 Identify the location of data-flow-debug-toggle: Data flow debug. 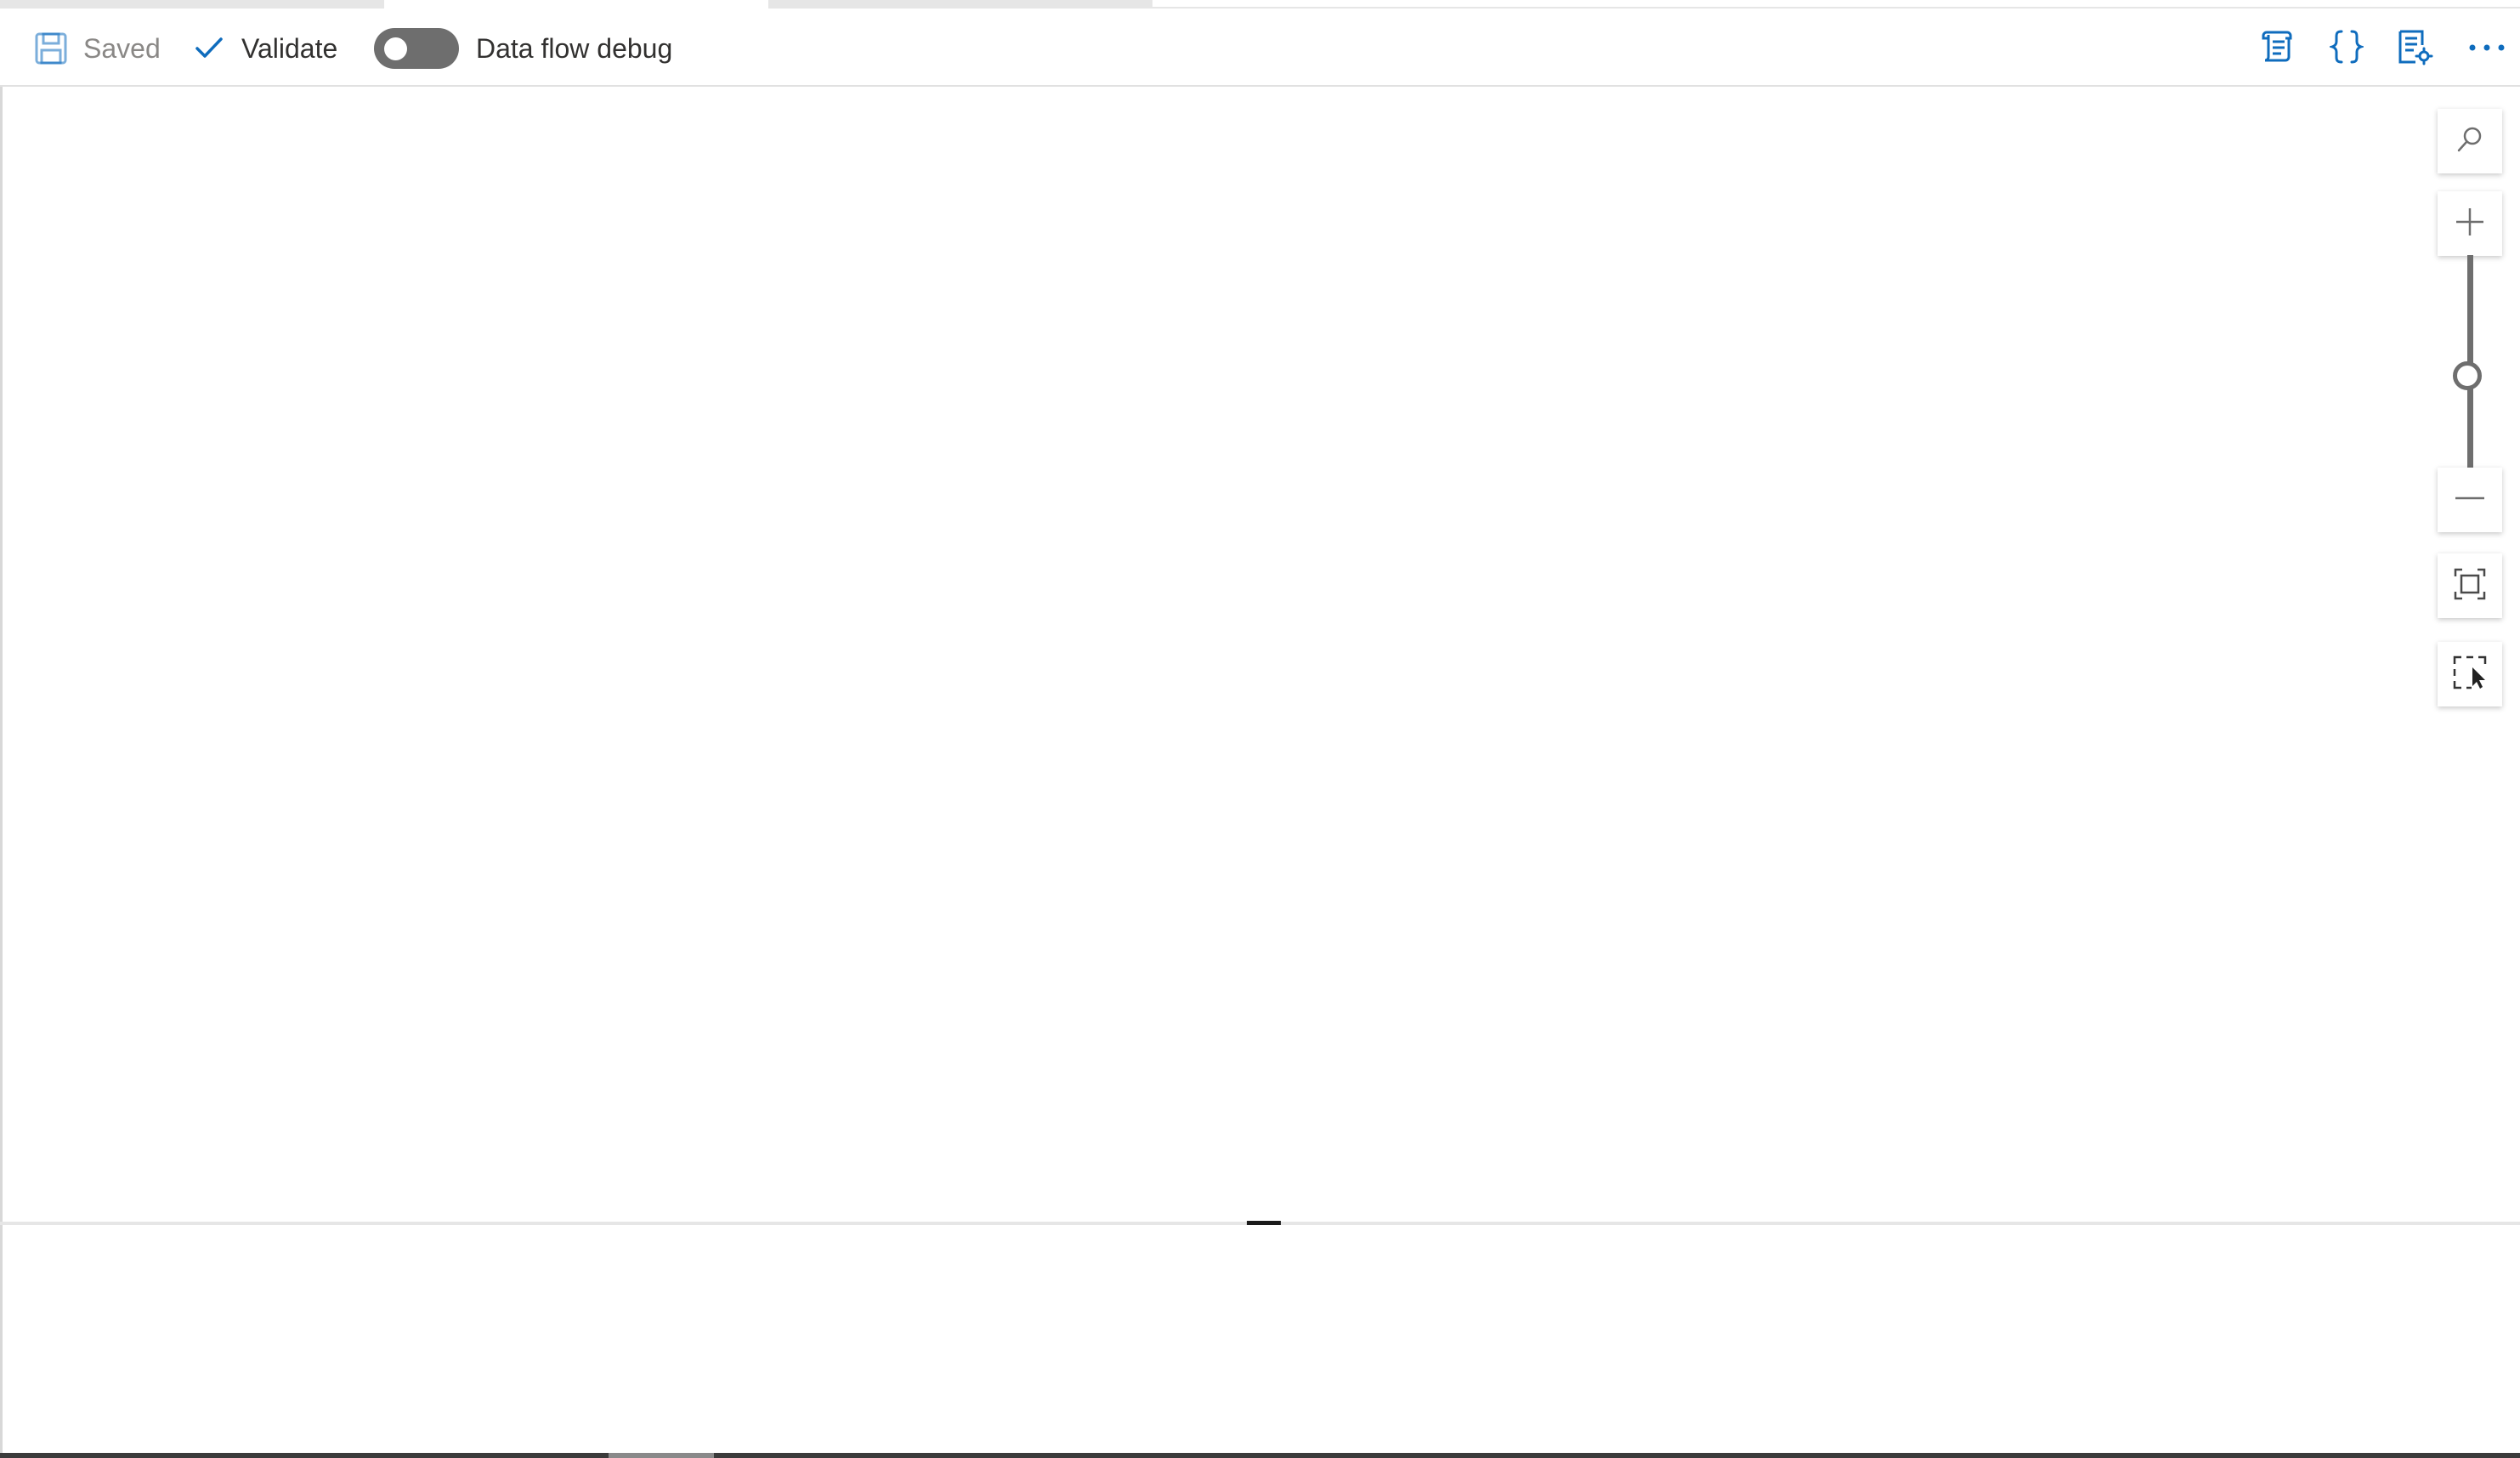
(523, 48).